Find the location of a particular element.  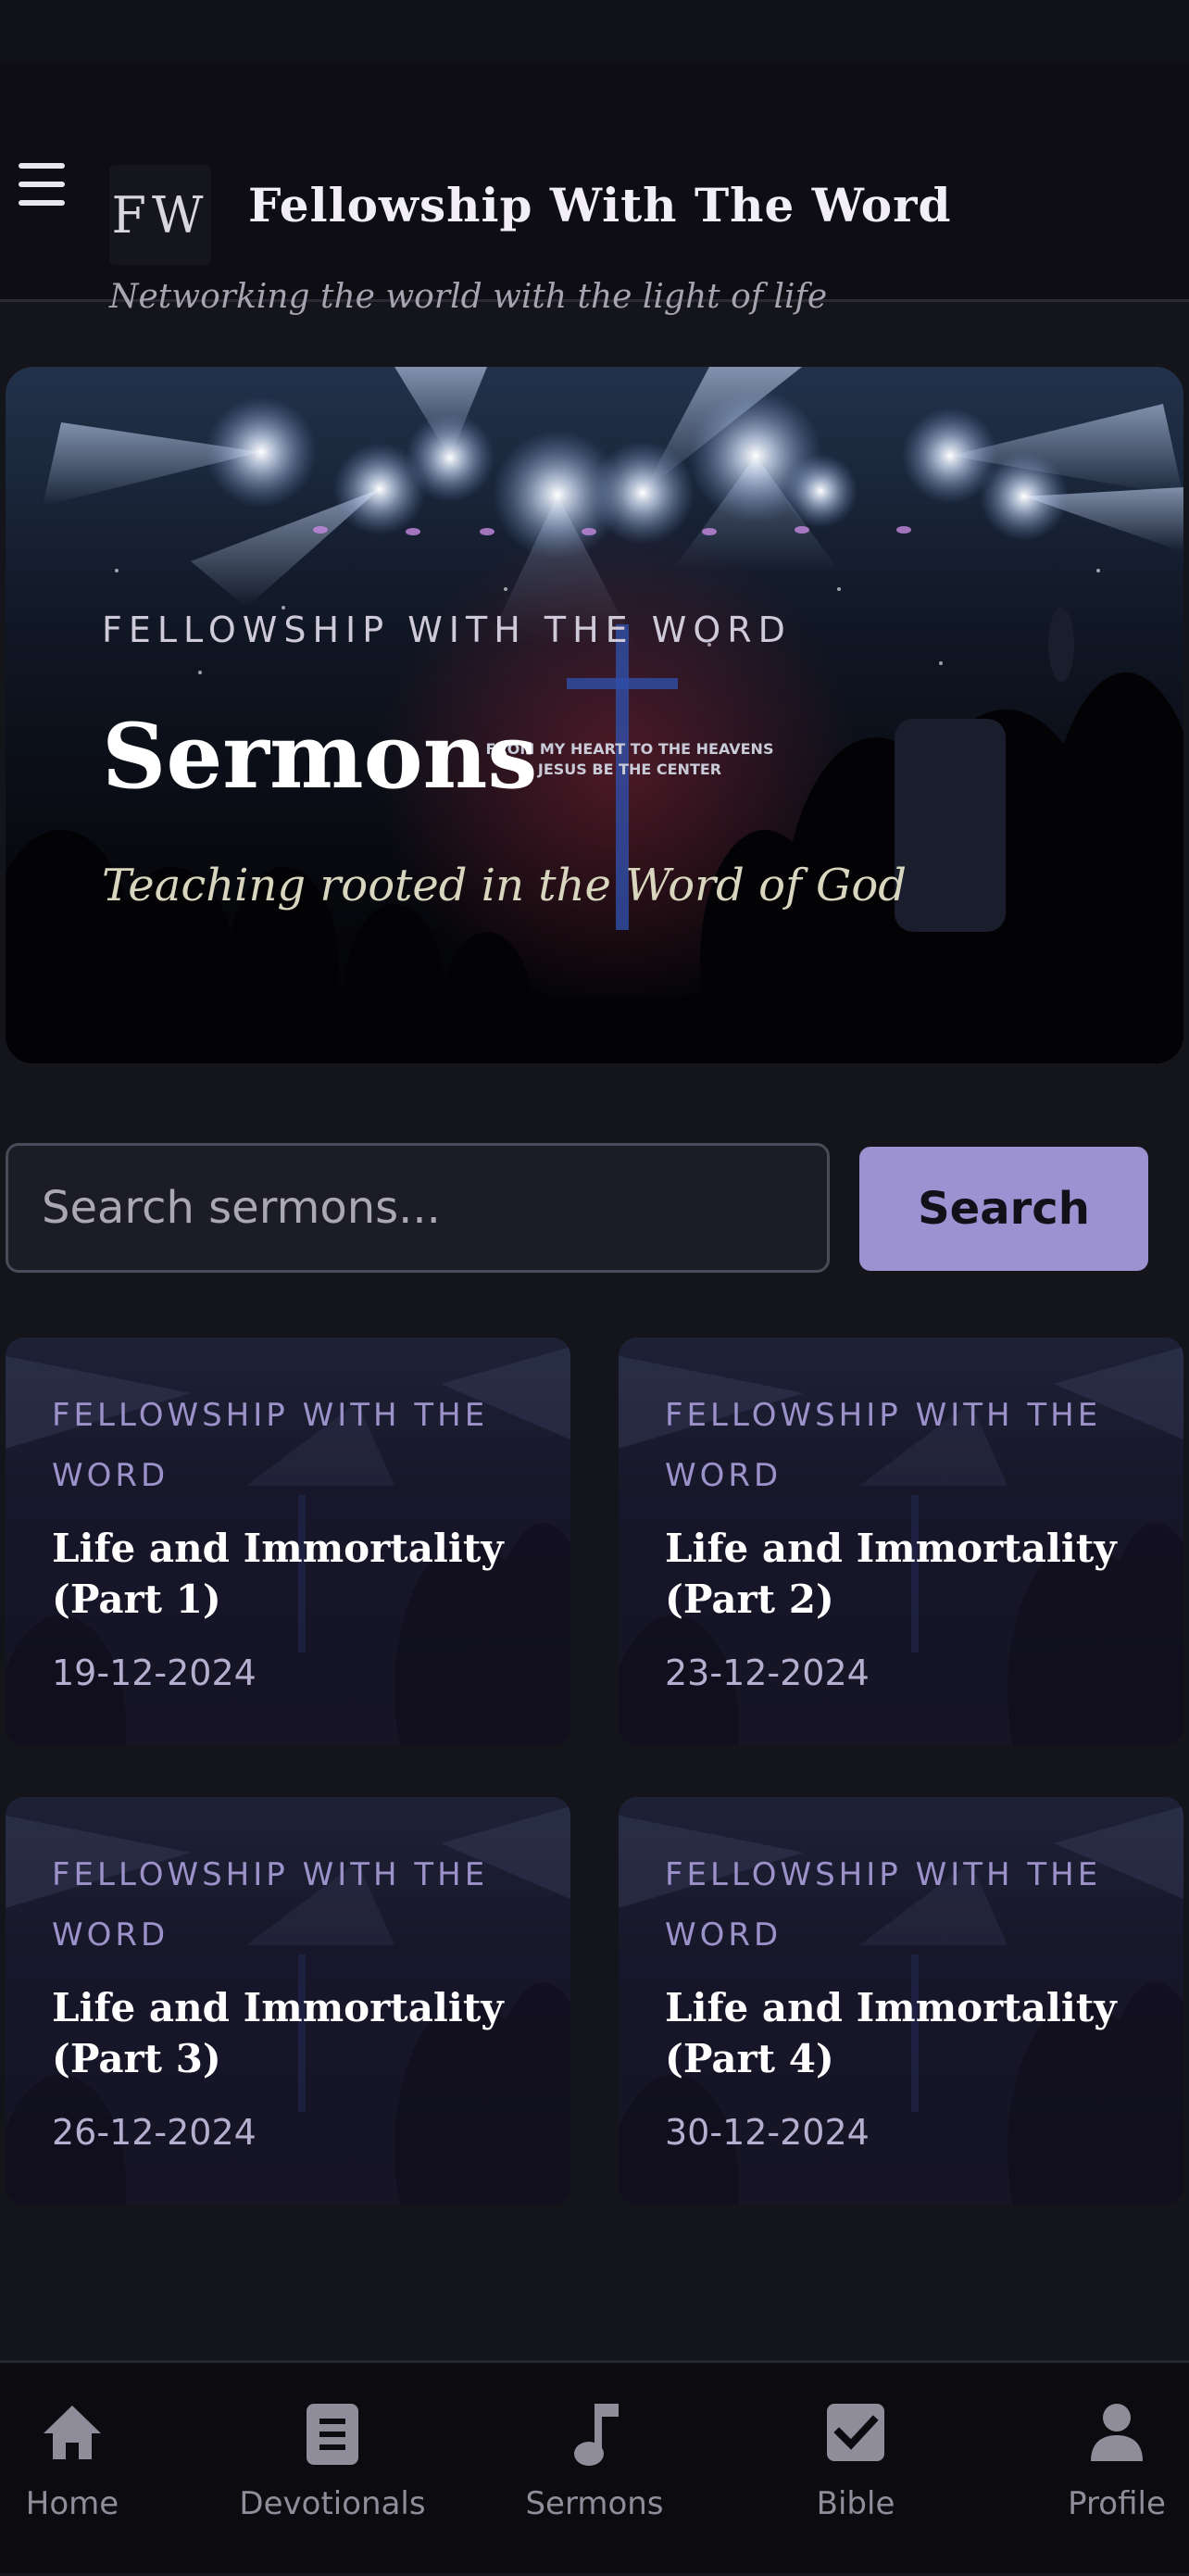

person-icon is located at coordinates (1117, 2432).